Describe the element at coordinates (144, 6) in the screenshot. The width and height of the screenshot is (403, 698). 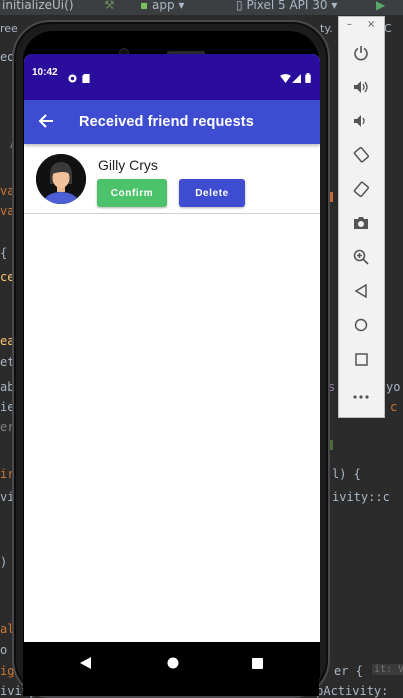
I see `android-icon: ▪` at that location.